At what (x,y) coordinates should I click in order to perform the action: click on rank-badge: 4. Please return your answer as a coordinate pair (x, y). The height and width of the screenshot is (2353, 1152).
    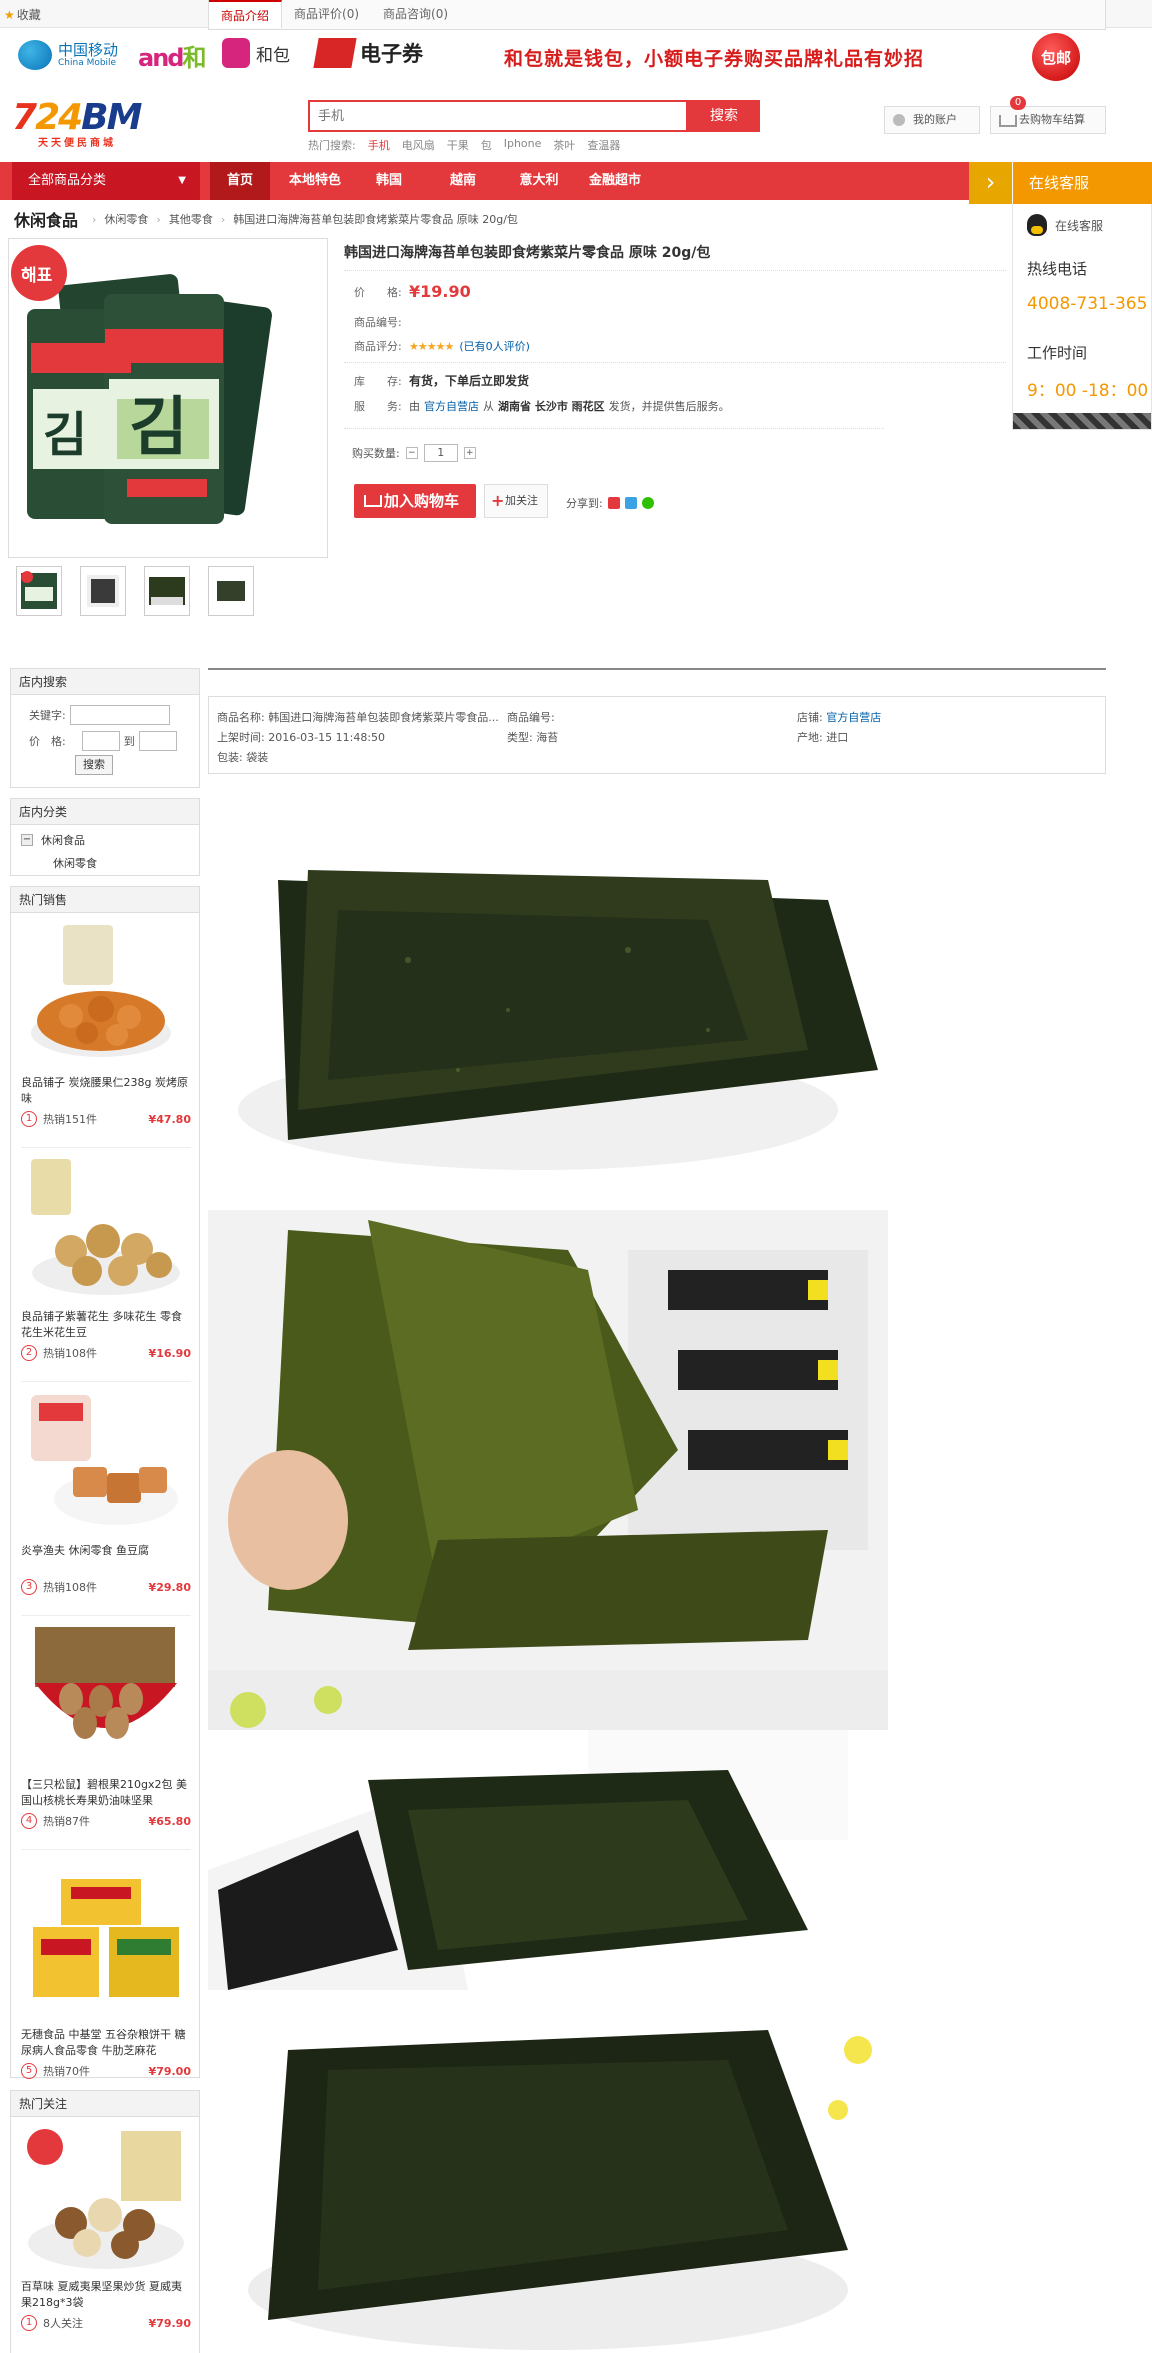
    Looking at the image, I should click on (29, 1821).